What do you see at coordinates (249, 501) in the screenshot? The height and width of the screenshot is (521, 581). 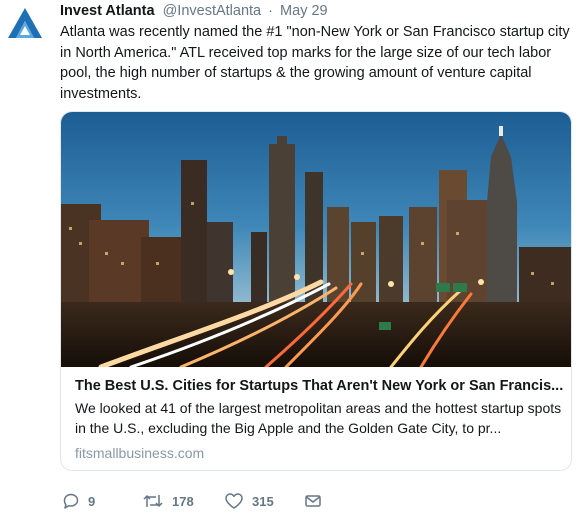 I see `like-button: 315` at bounding box center [249, 501].